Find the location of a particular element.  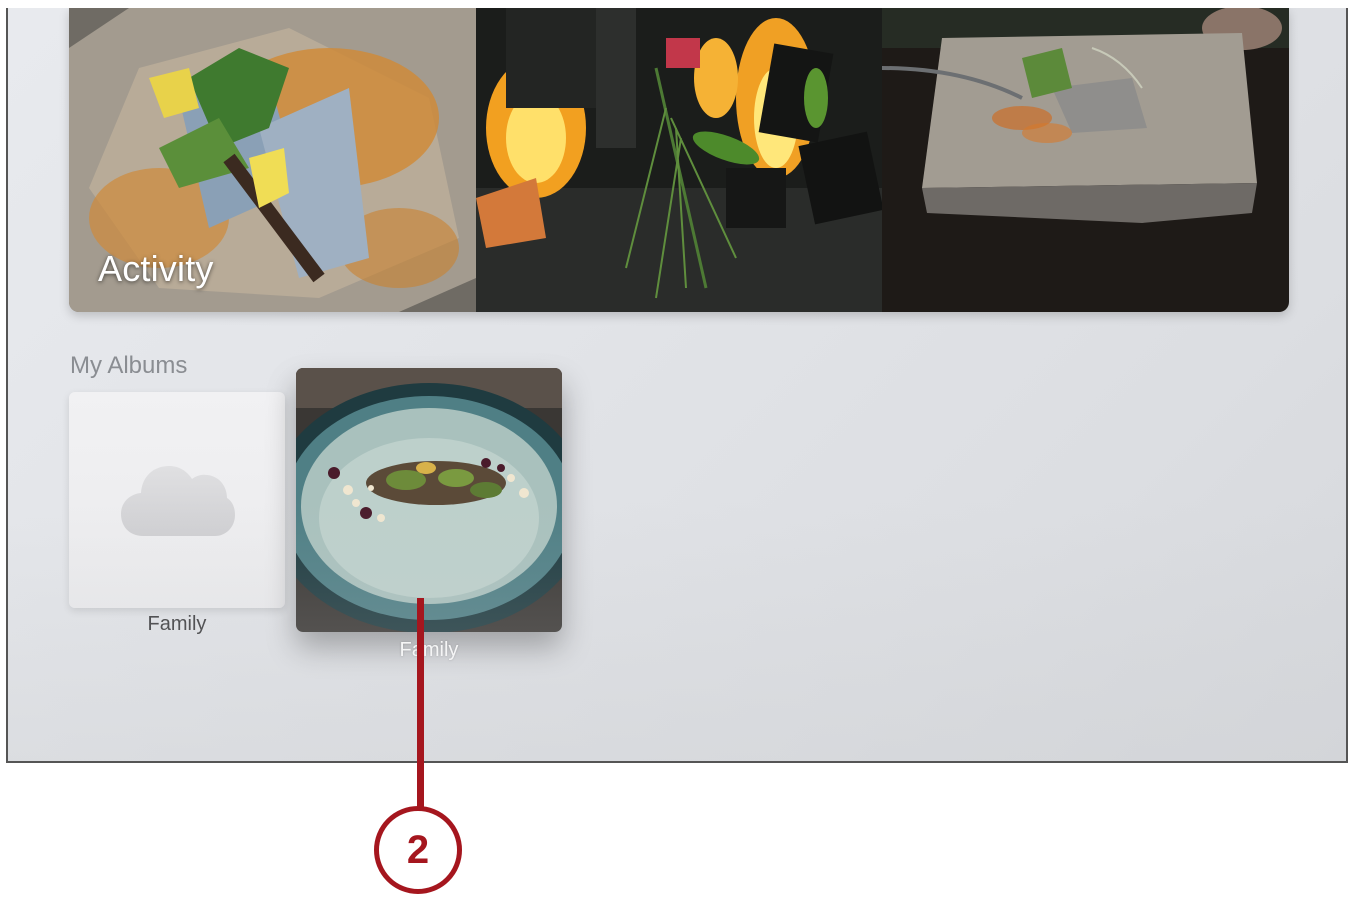

activity-photo-1: Activity is located at coordinates (272, 160).